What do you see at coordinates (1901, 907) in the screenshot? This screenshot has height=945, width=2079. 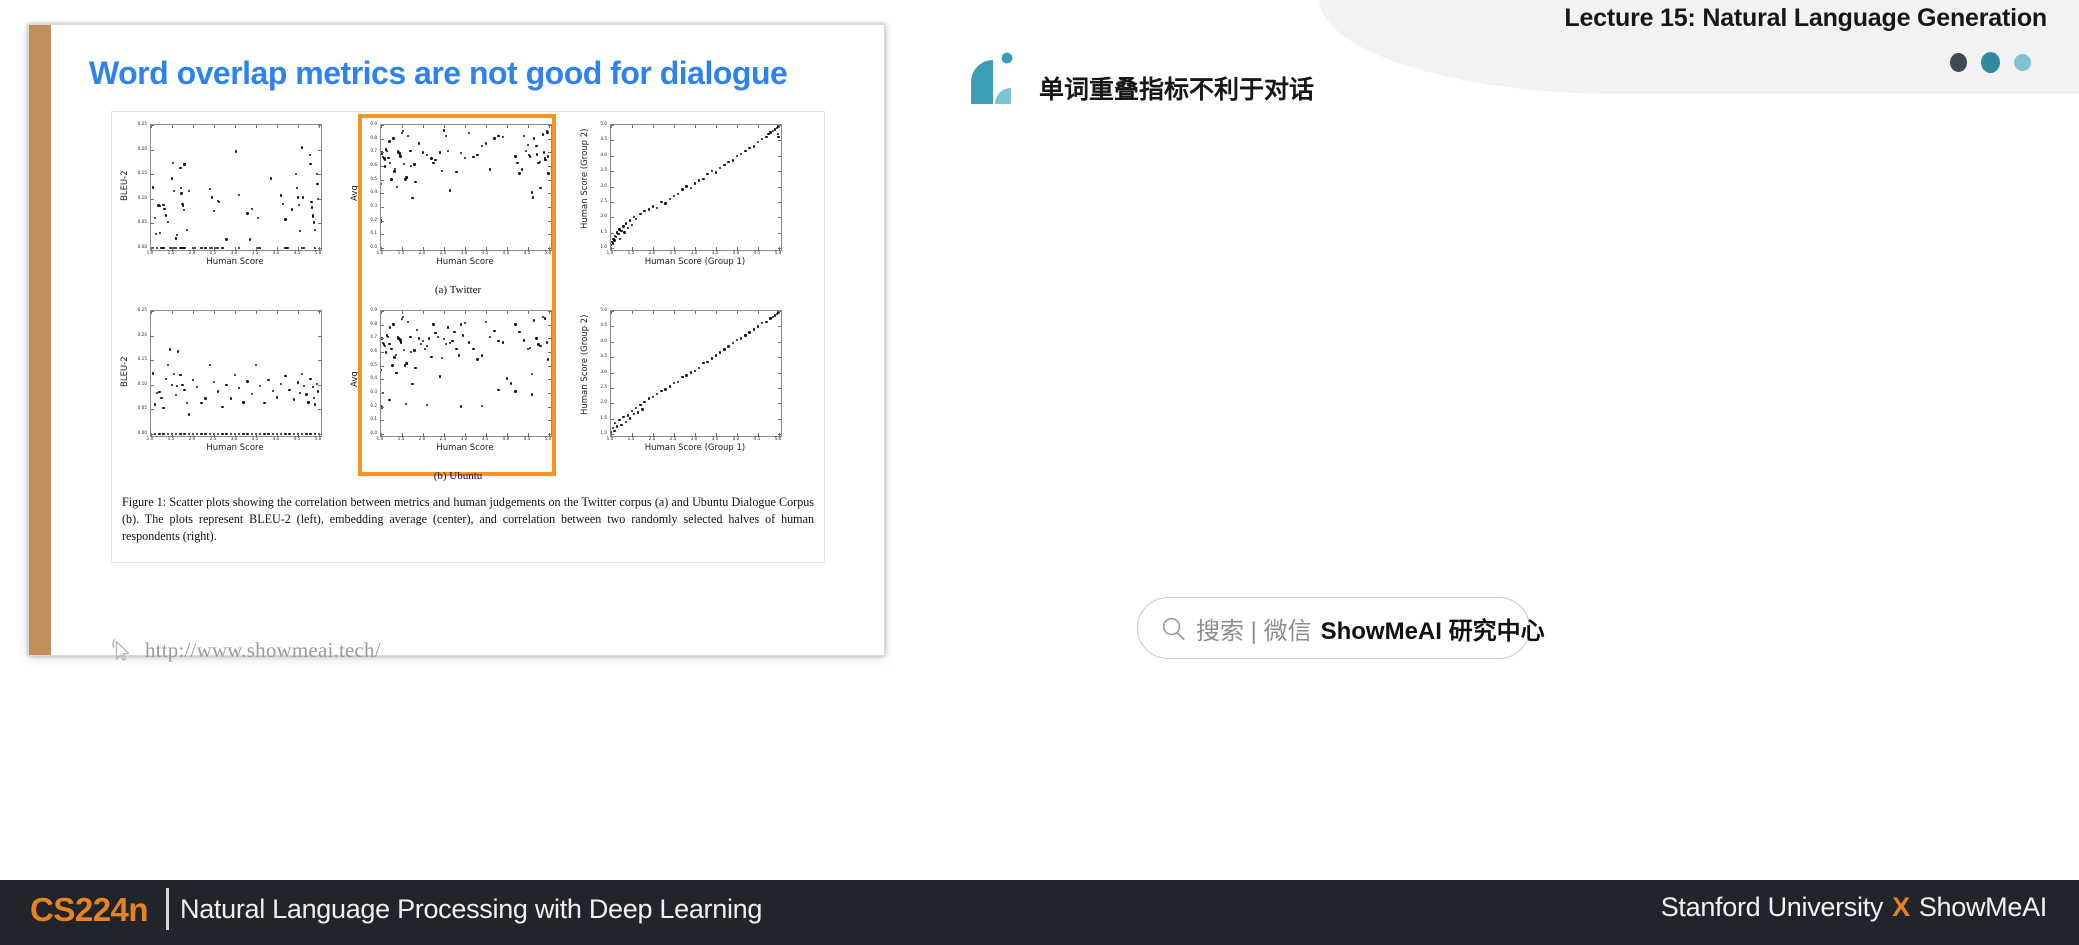 I see `footer-x: X` at bounding box center [1901, 907].